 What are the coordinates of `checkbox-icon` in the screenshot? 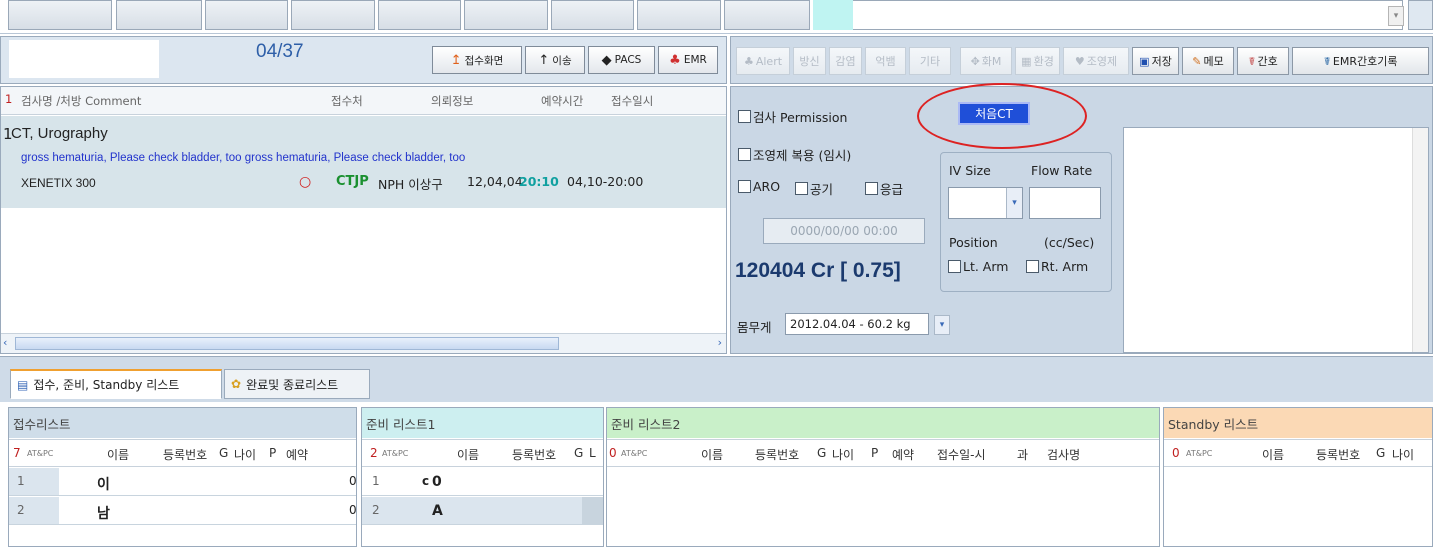 It's located at (871, 188).